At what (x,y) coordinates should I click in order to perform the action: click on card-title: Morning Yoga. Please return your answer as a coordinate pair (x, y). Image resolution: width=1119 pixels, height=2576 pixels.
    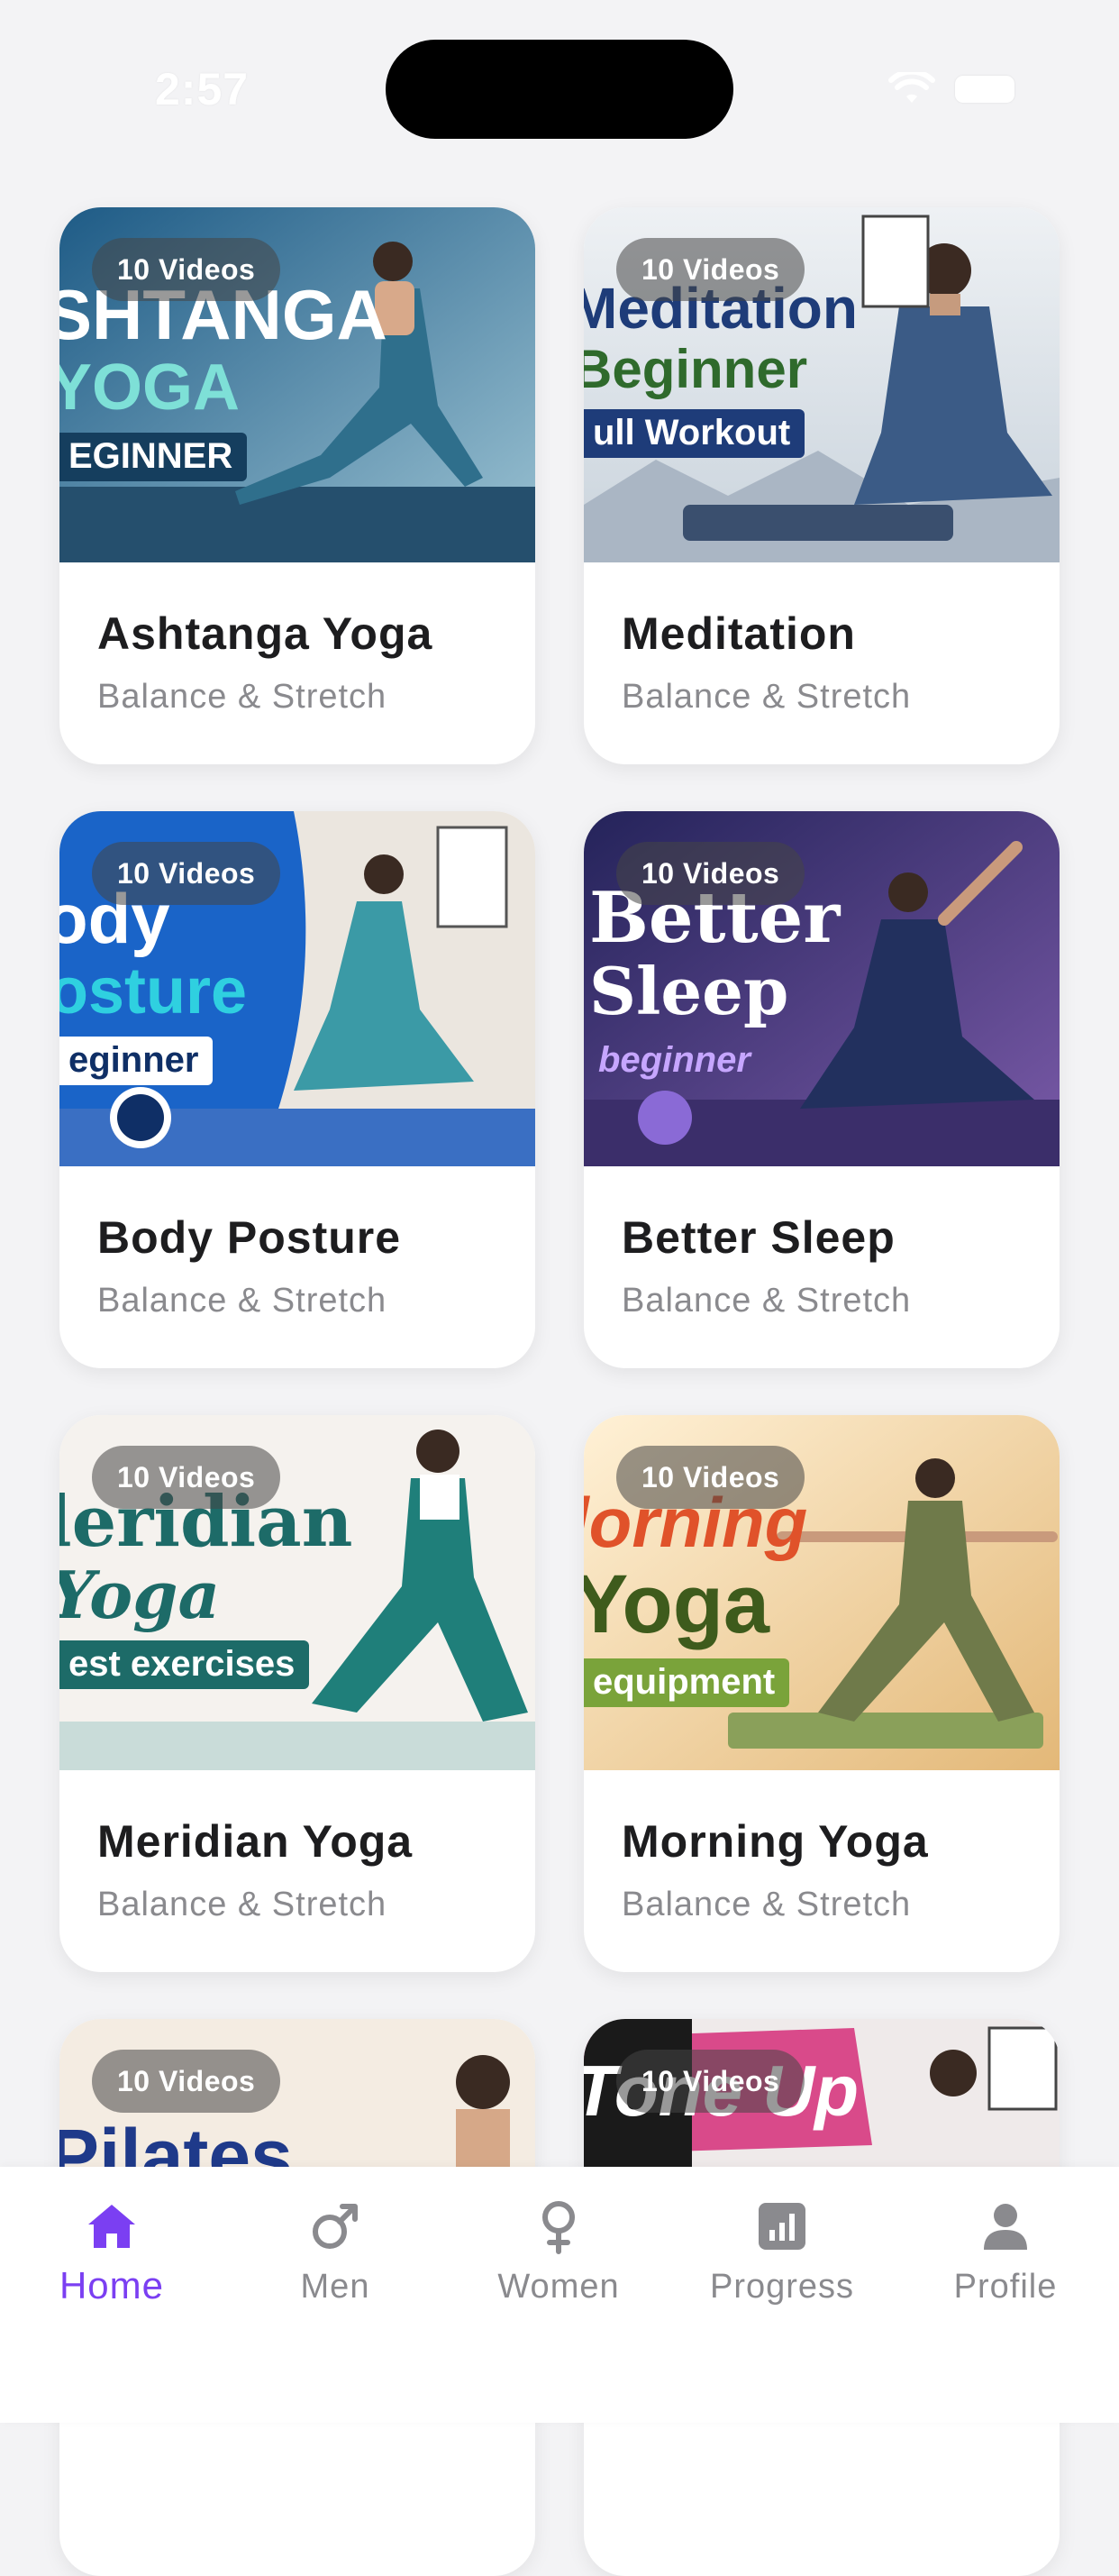
    Looking at the image, I should click on (775, 1841).